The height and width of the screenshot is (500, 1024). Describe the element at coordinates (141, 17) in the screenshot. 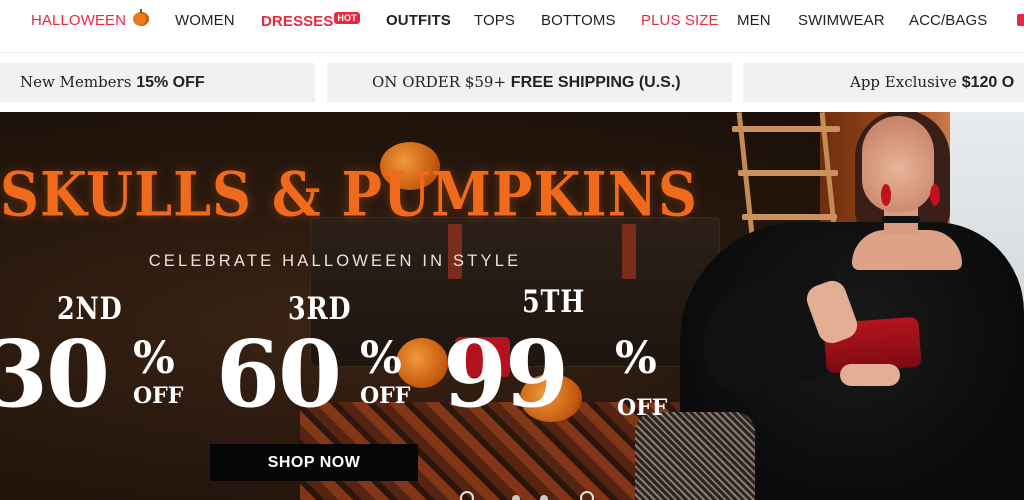

I see `pumpkin-icon` at that location.